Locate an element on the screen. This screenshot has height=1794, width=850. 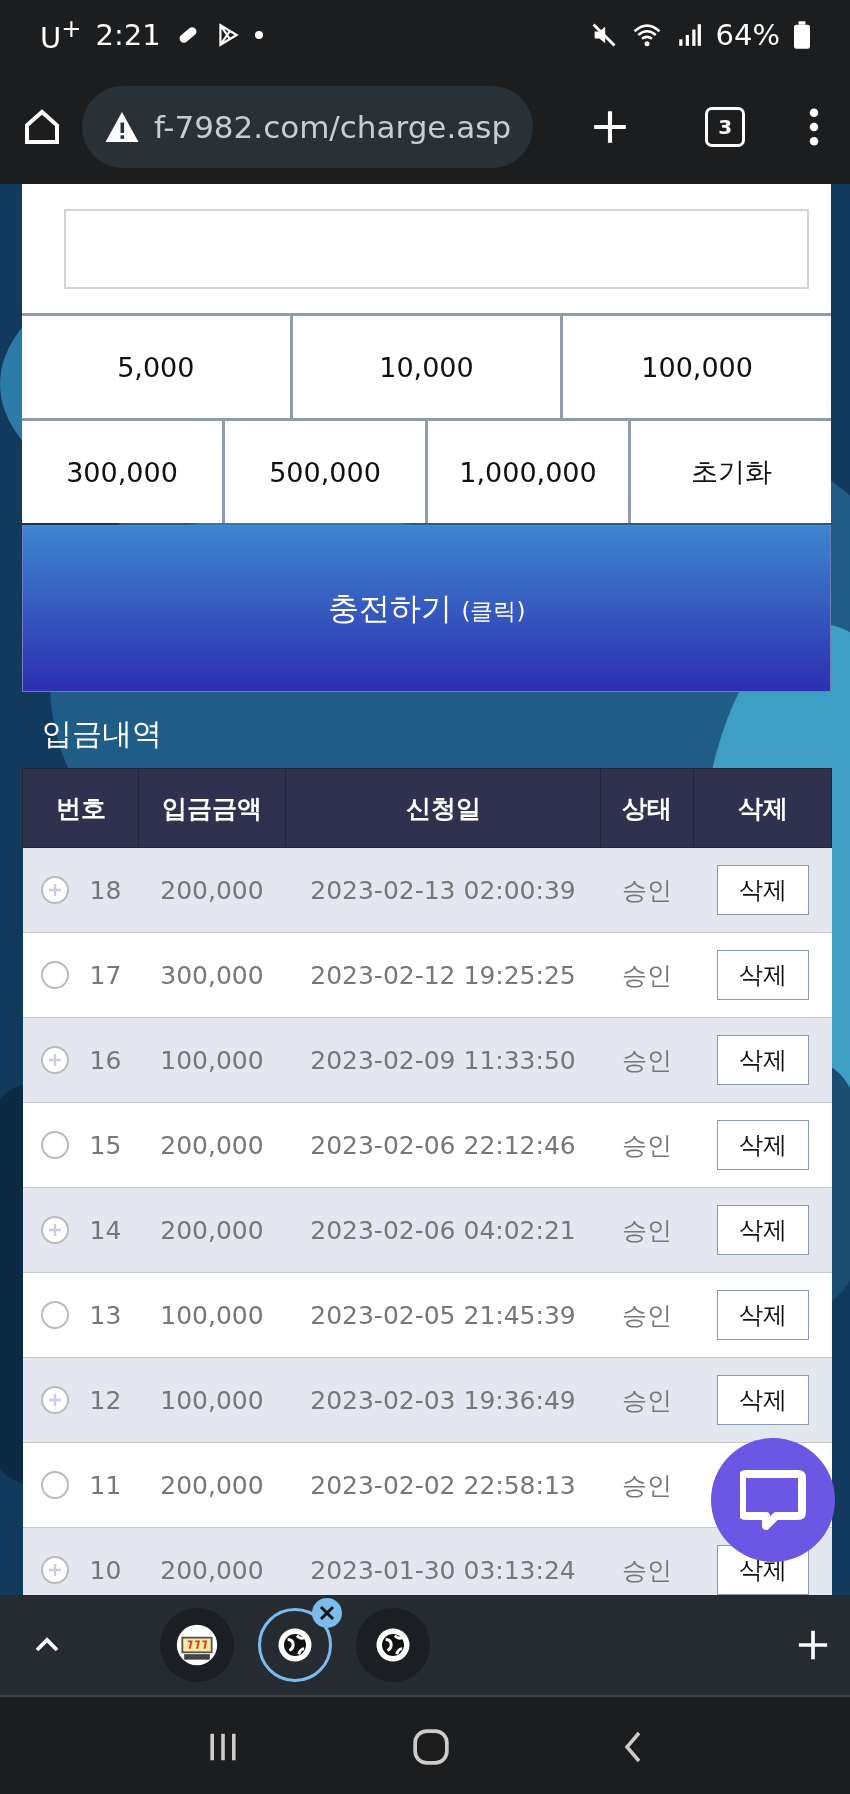
amount-cell: 300,000 is located at coordinates (212, 975).